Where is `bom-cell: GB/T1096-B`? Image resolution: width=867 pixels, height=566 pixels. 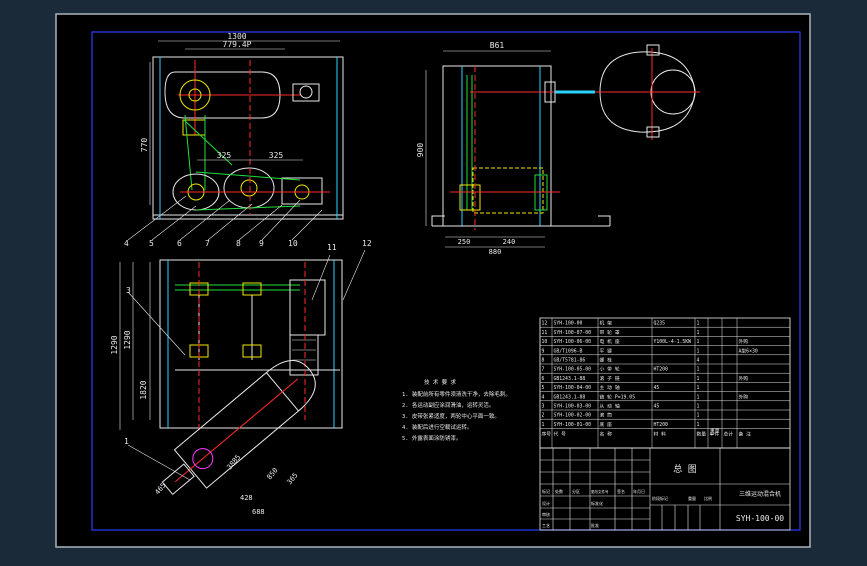 bom-cell: GB/T1096-B is located at coordinates (568, 351).